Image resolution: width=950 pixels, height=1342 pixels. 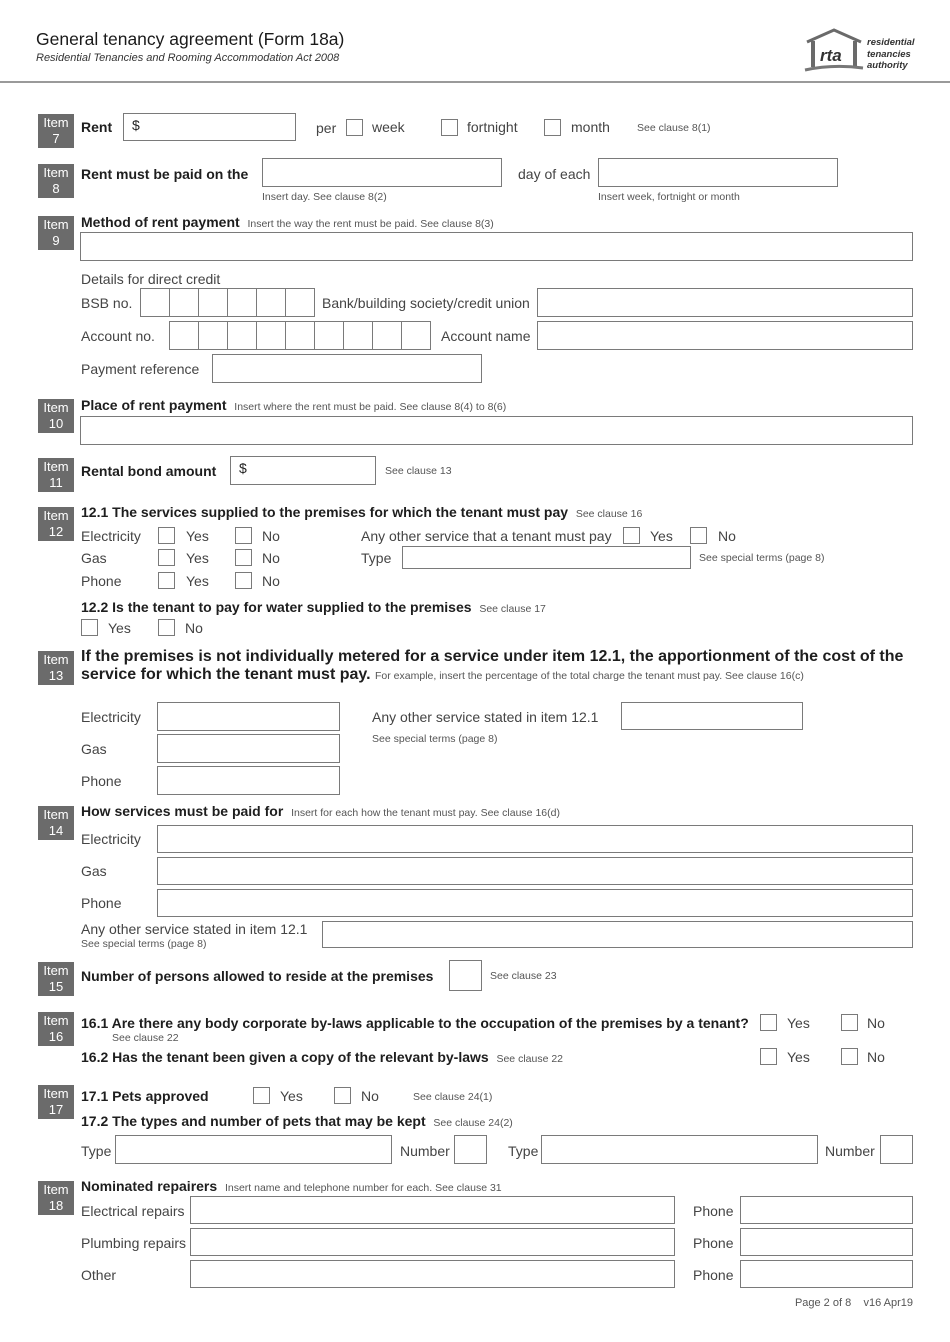 I want to click on pets-approved-label: 17.1 Pets approved, so click(x=145, y=1096).